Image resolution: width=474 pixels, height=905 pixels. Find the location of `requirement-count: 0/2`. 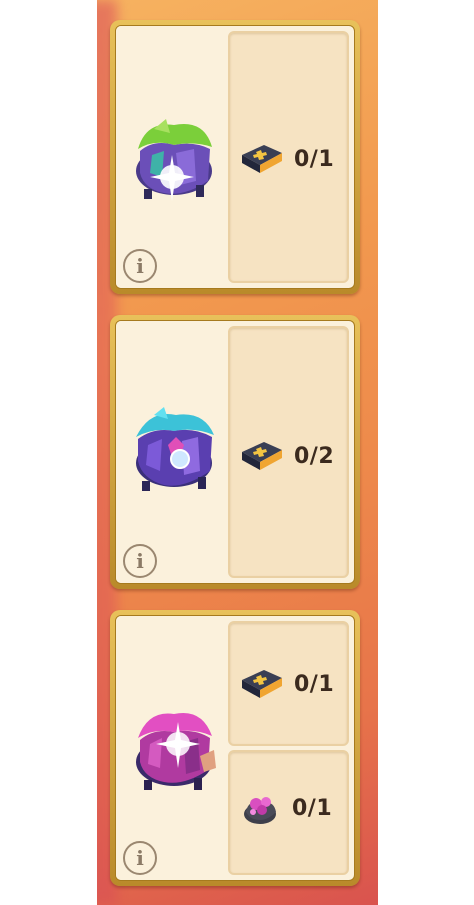

requirement-count: 0/2 is located at coordinates (314, 456).